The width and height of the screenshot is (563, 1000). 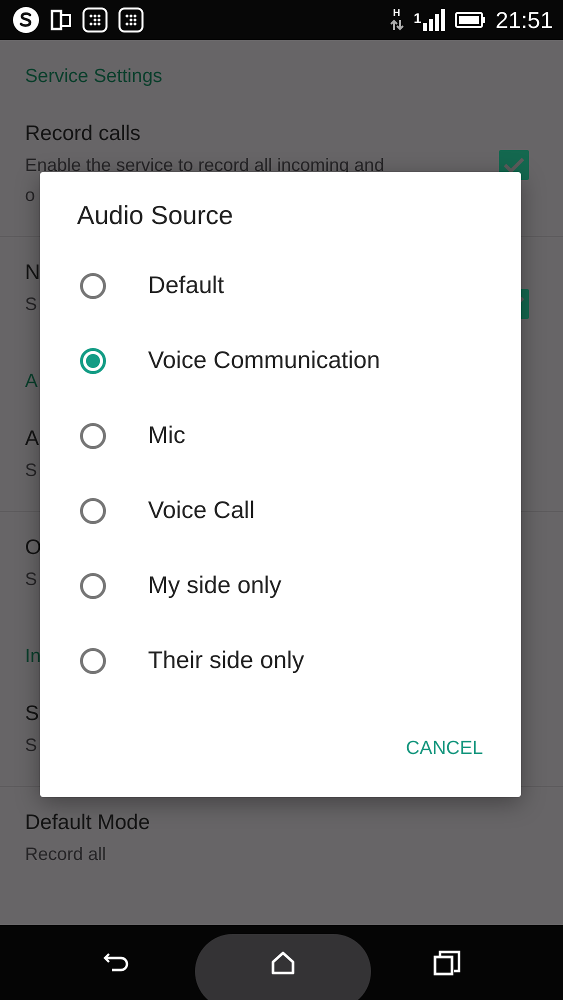 What do you see at coordinates (30, 195) in the screenshot?
I see `setting-summary: o` at bounding box center [30, 195].